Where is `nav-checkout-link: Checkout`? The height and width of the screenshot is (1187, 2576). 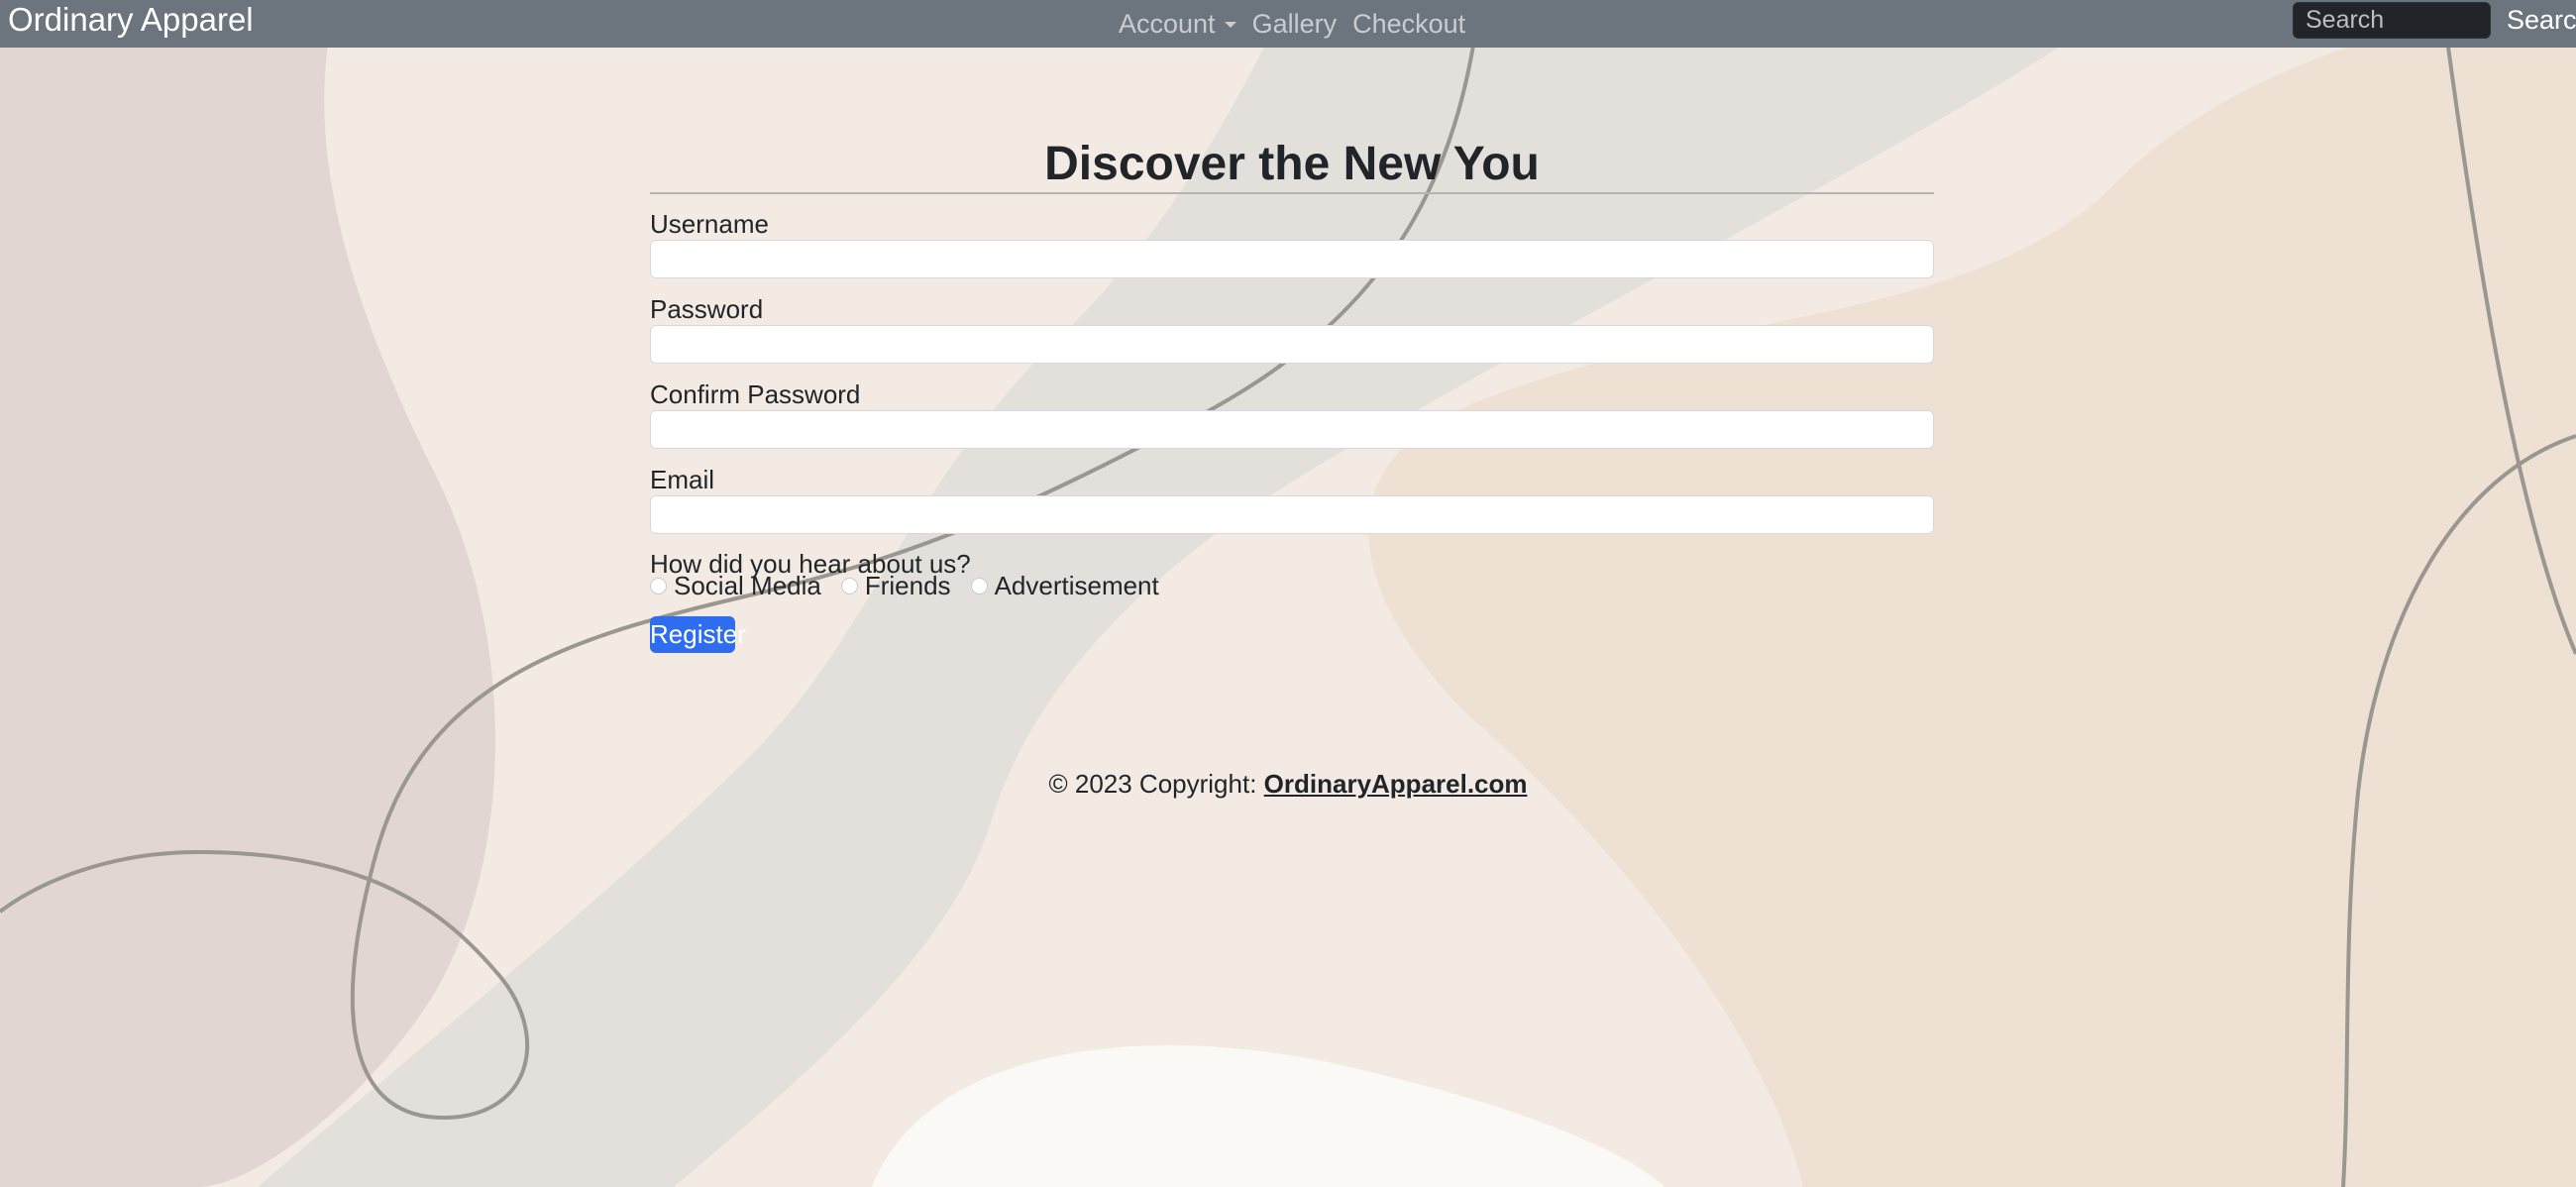
nav-checkout-link: Checkout is located at coordinates (1408, 24).